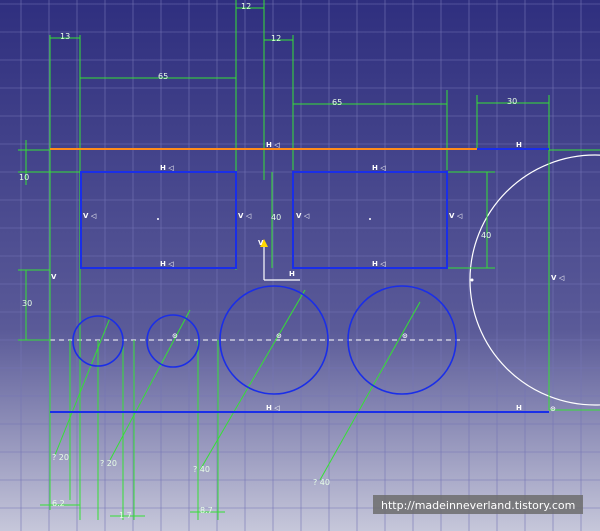  Describe the element at coordinates (65, 36) in the screenshot. I see `dim-13: 13` at that location.